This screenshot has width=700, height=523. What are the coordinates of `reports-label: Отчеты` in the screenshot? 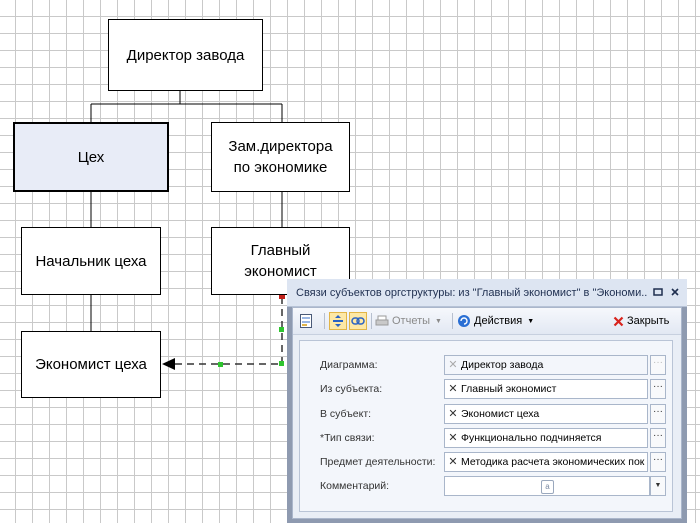 It's located at (411, 321).